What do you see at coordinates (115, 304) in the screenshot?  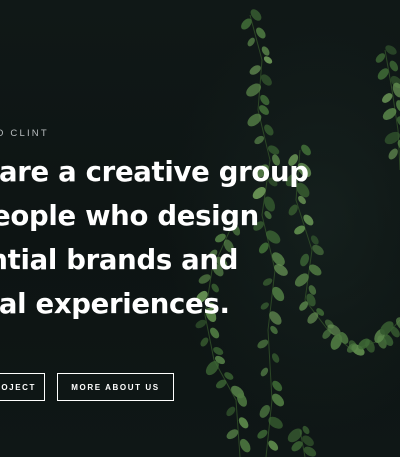 I see `headline-line-4: tal experiences.` at bounding box center [115, 304].